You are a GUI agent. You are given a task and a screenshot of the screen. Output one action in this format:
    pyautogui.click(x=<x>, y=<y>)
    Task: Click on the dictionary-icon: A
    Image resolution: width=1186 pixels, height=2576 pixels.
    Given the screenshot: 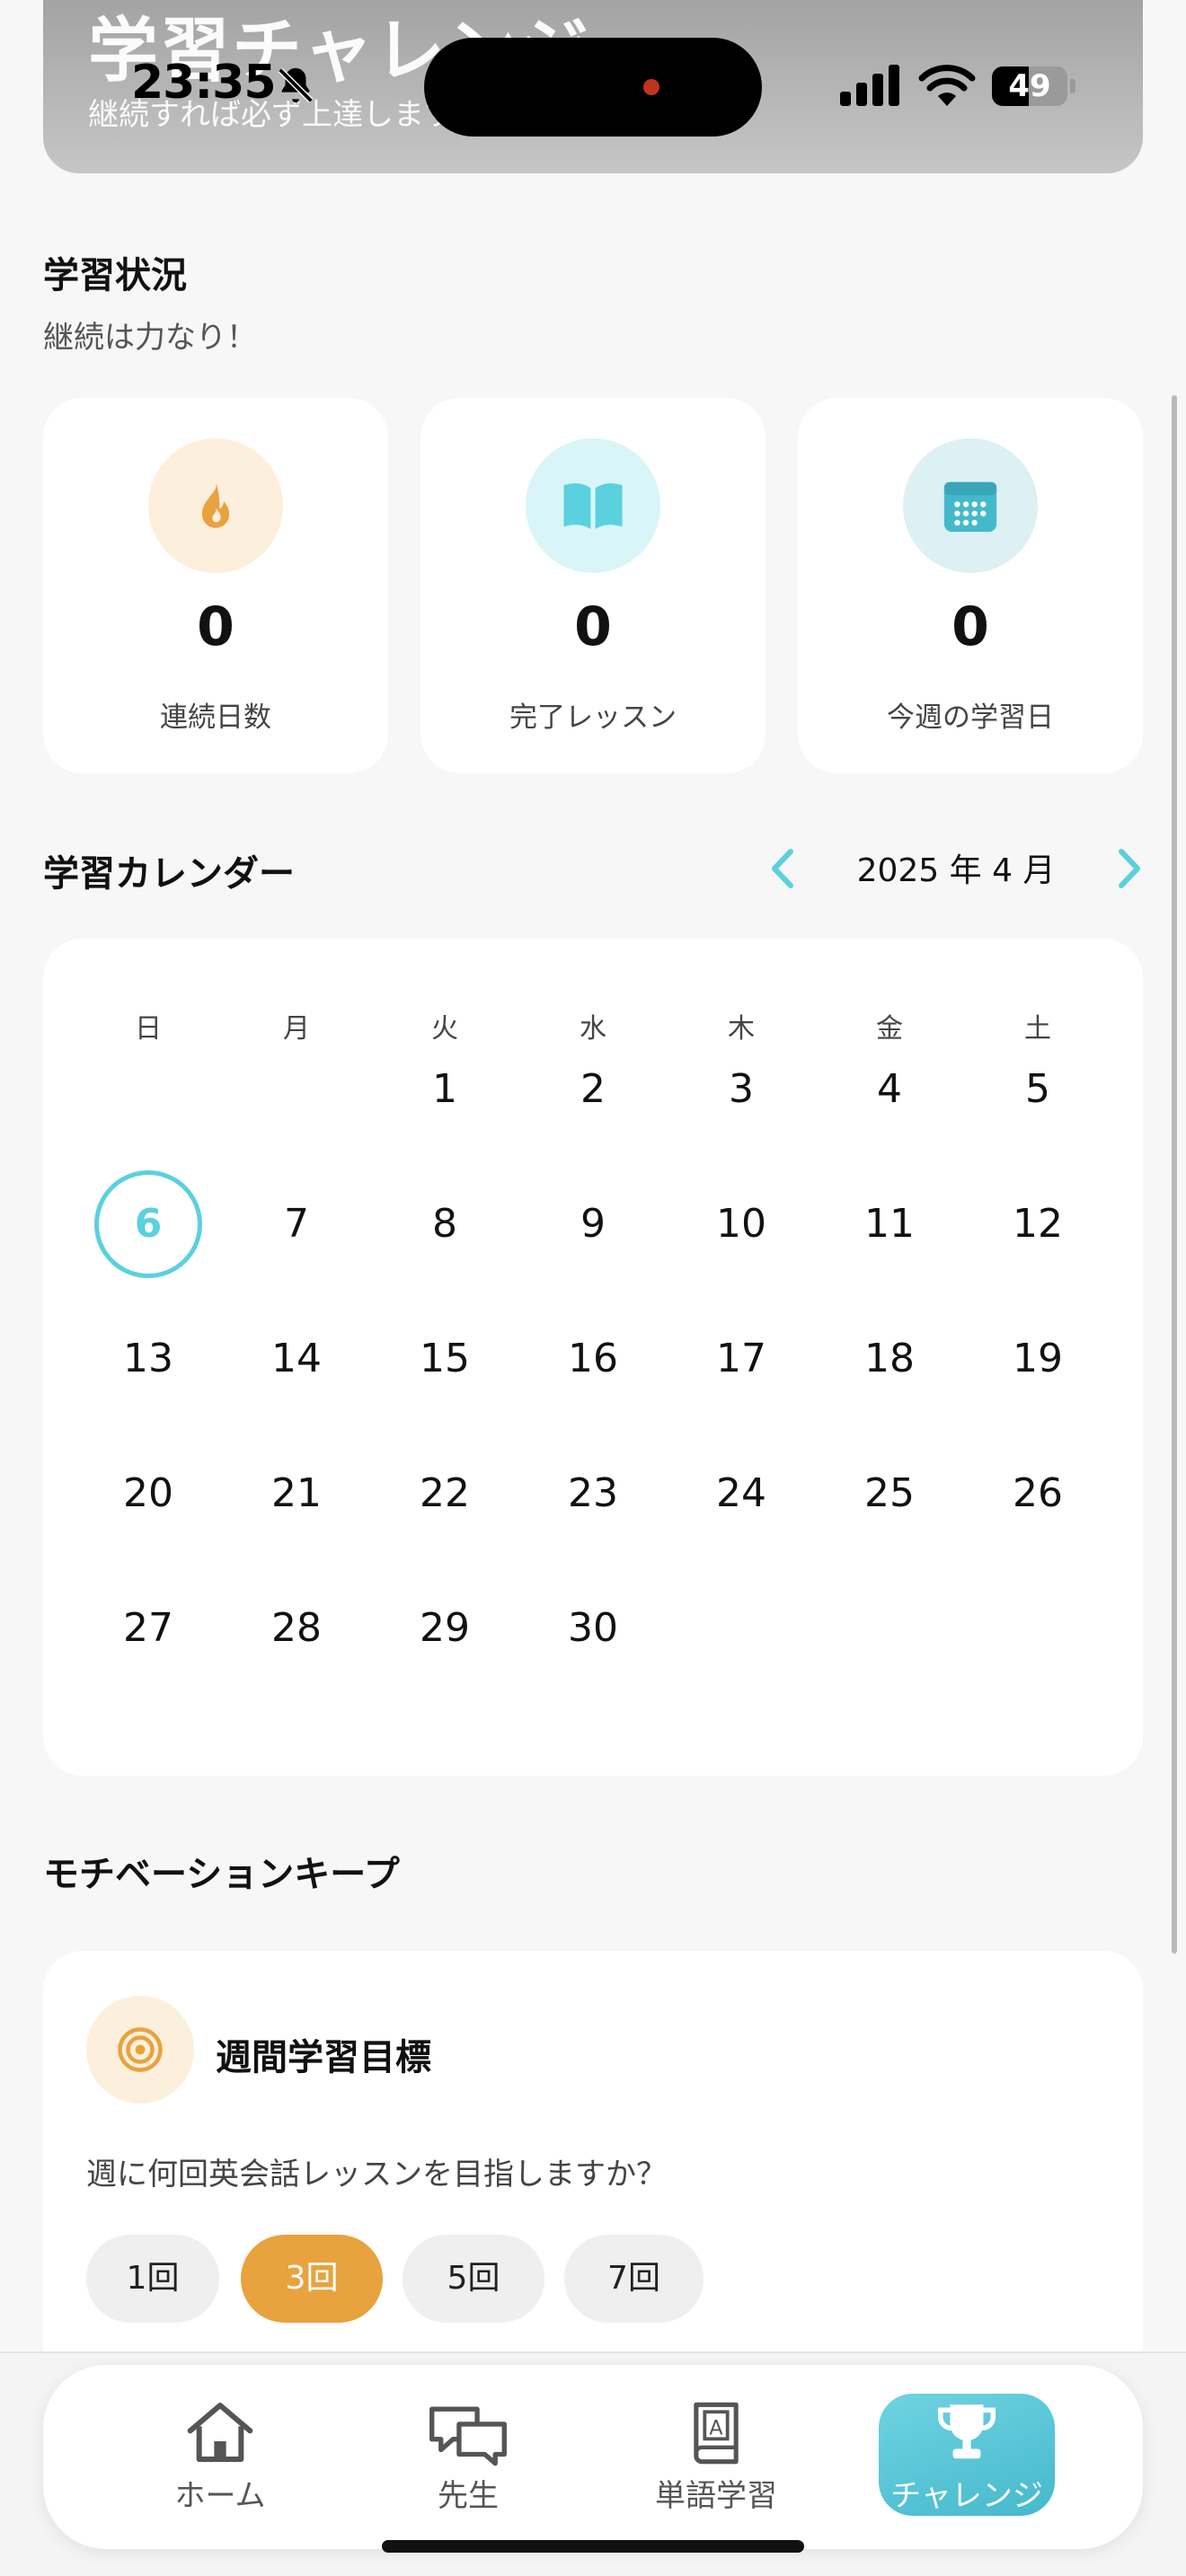 What is the action you would take?
    pyautogui.click(x=716, y=2433)
    